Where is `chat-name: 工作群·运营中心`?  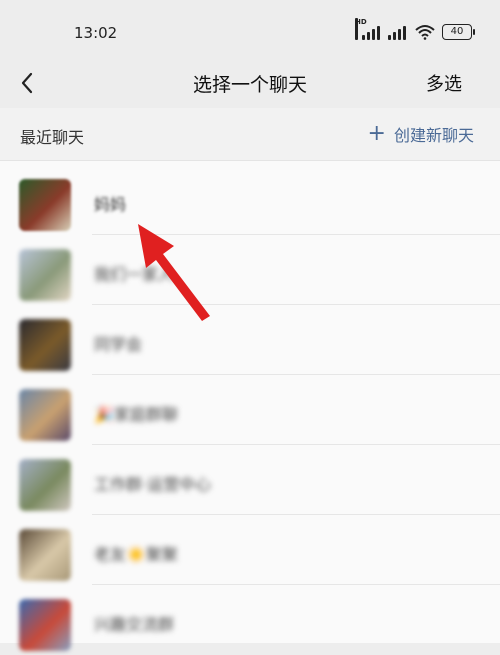 chat-name: 工作群·运营中心 is located at coordinates (153, 484).